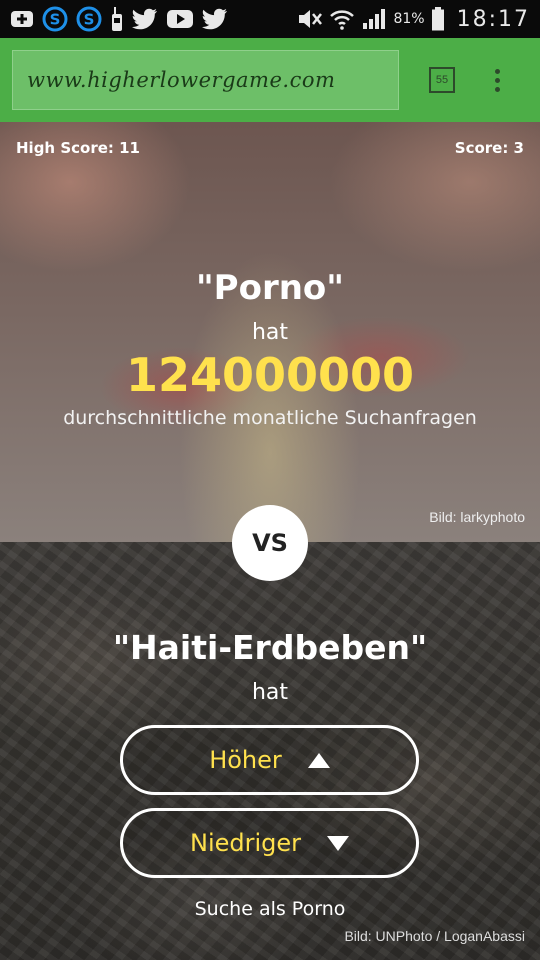  Describe the element at coordinates (270, 647) in the screenshot. I see `challenger-term-name: "Haiti-Erdbeben"` at that location.